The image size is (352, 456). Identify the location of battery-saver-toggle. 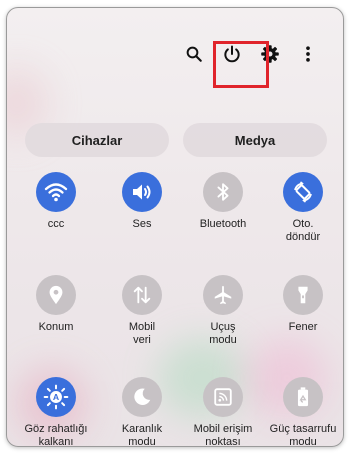
(303, 397).